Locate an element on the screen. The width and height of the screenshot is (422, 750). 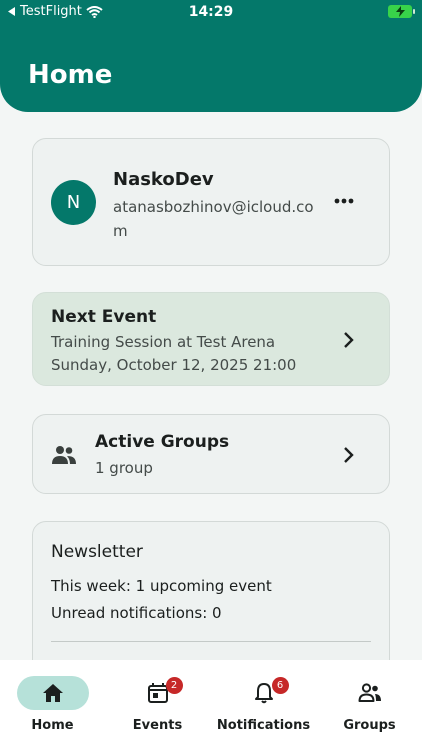
charging-bolt-icon is located at coordinates (400, 11).